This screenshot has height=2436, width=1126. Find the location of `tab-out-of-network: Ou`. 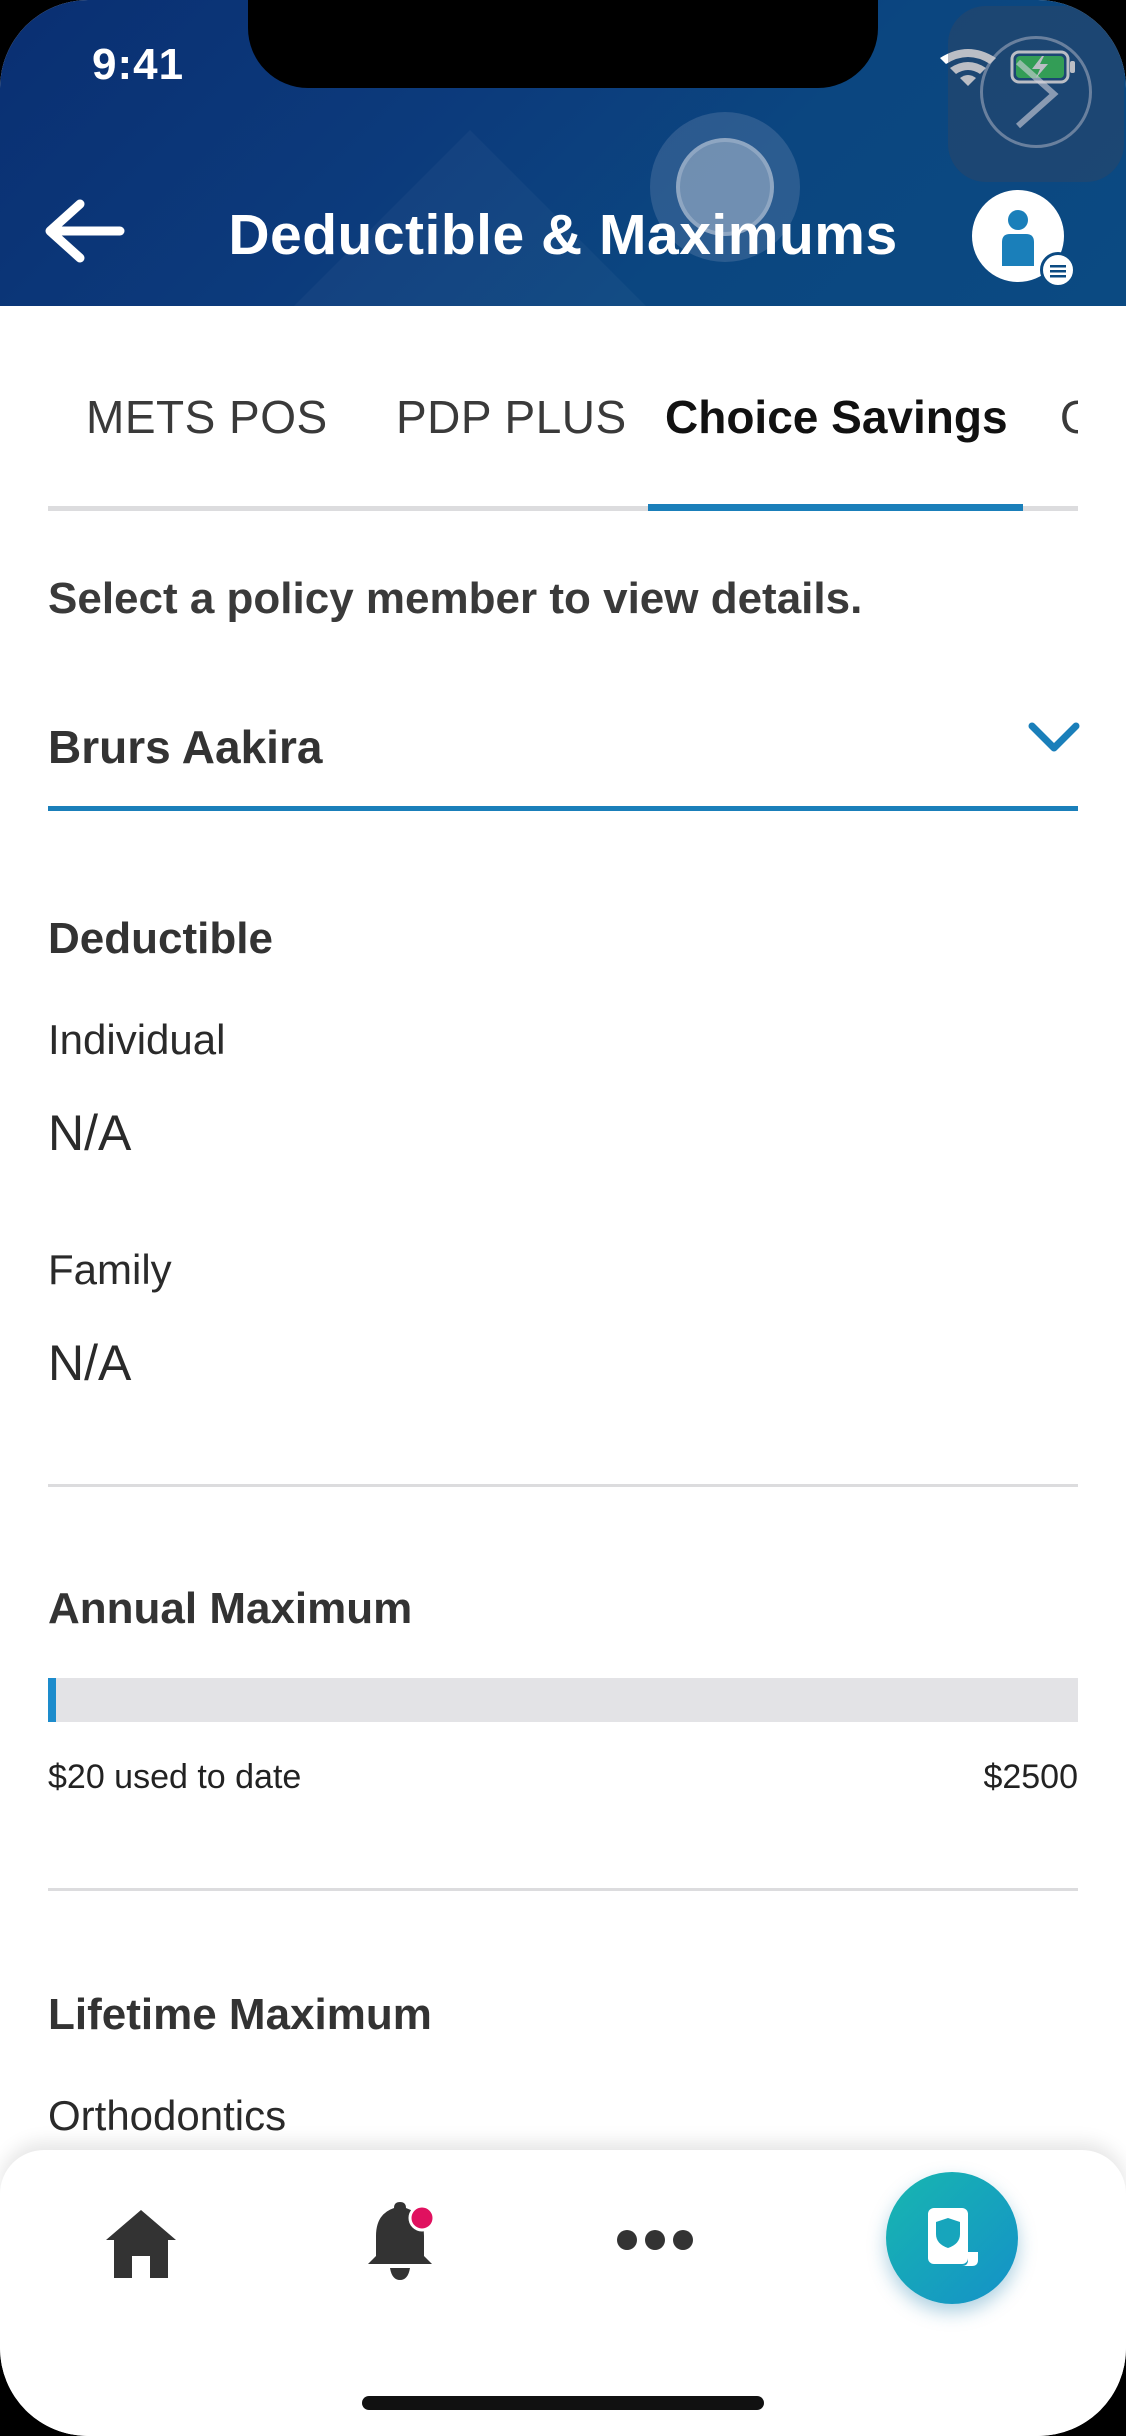

tab-out-of-network: Ou is located at coordinates (1069, 417).